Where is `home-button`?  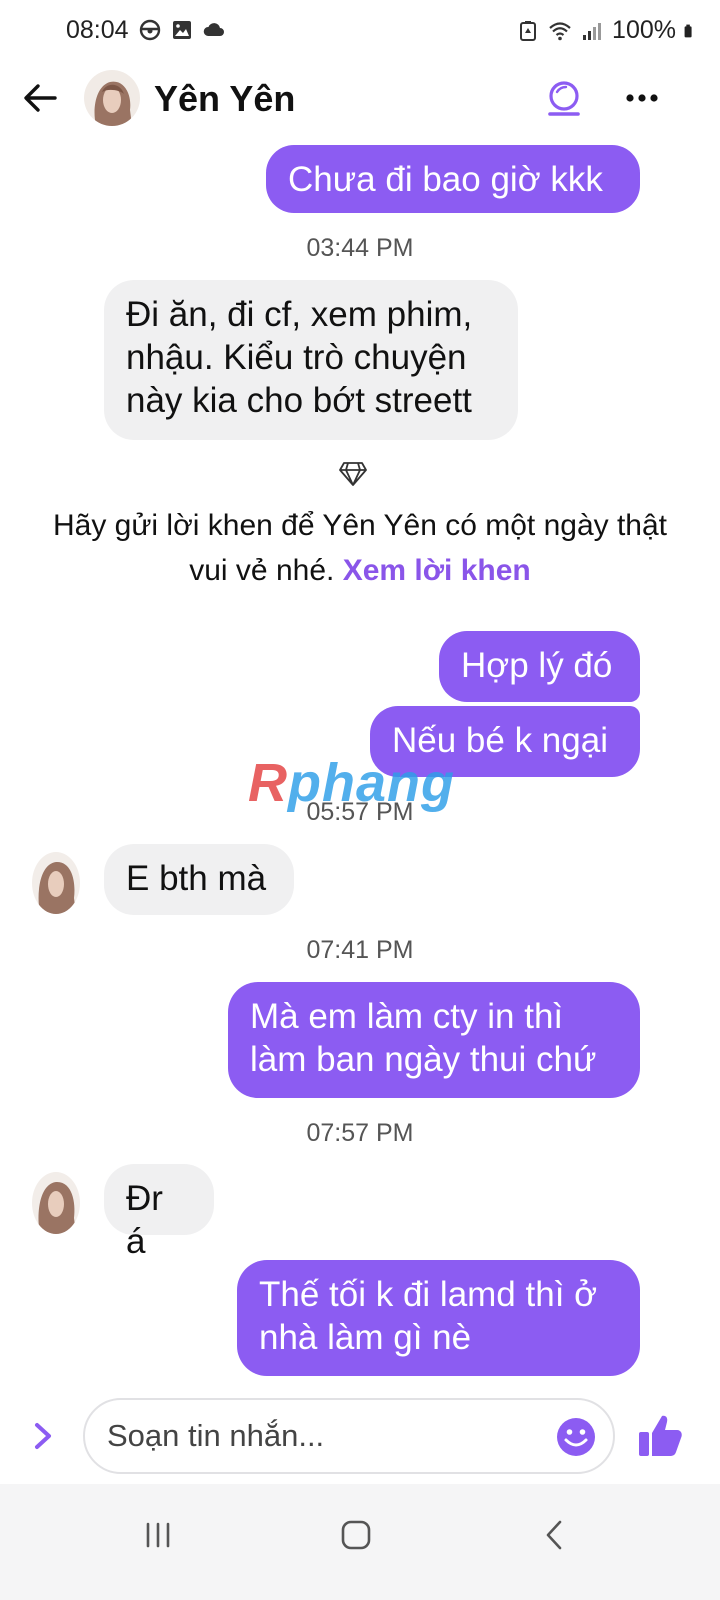
home-button is located at coordinates (356, 1535).